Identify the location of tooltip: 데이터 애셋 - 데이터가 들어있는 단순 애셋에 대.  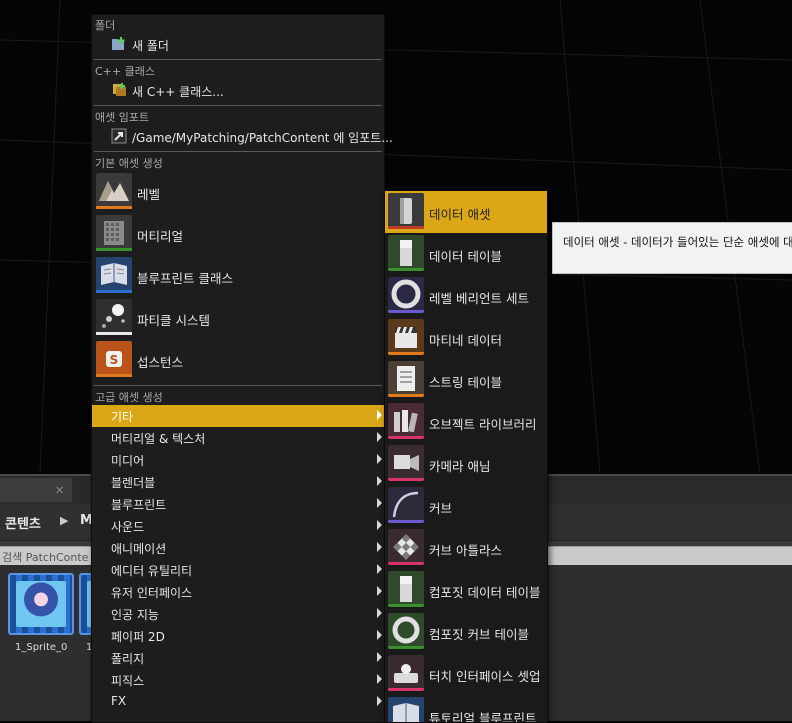
(672, 248).